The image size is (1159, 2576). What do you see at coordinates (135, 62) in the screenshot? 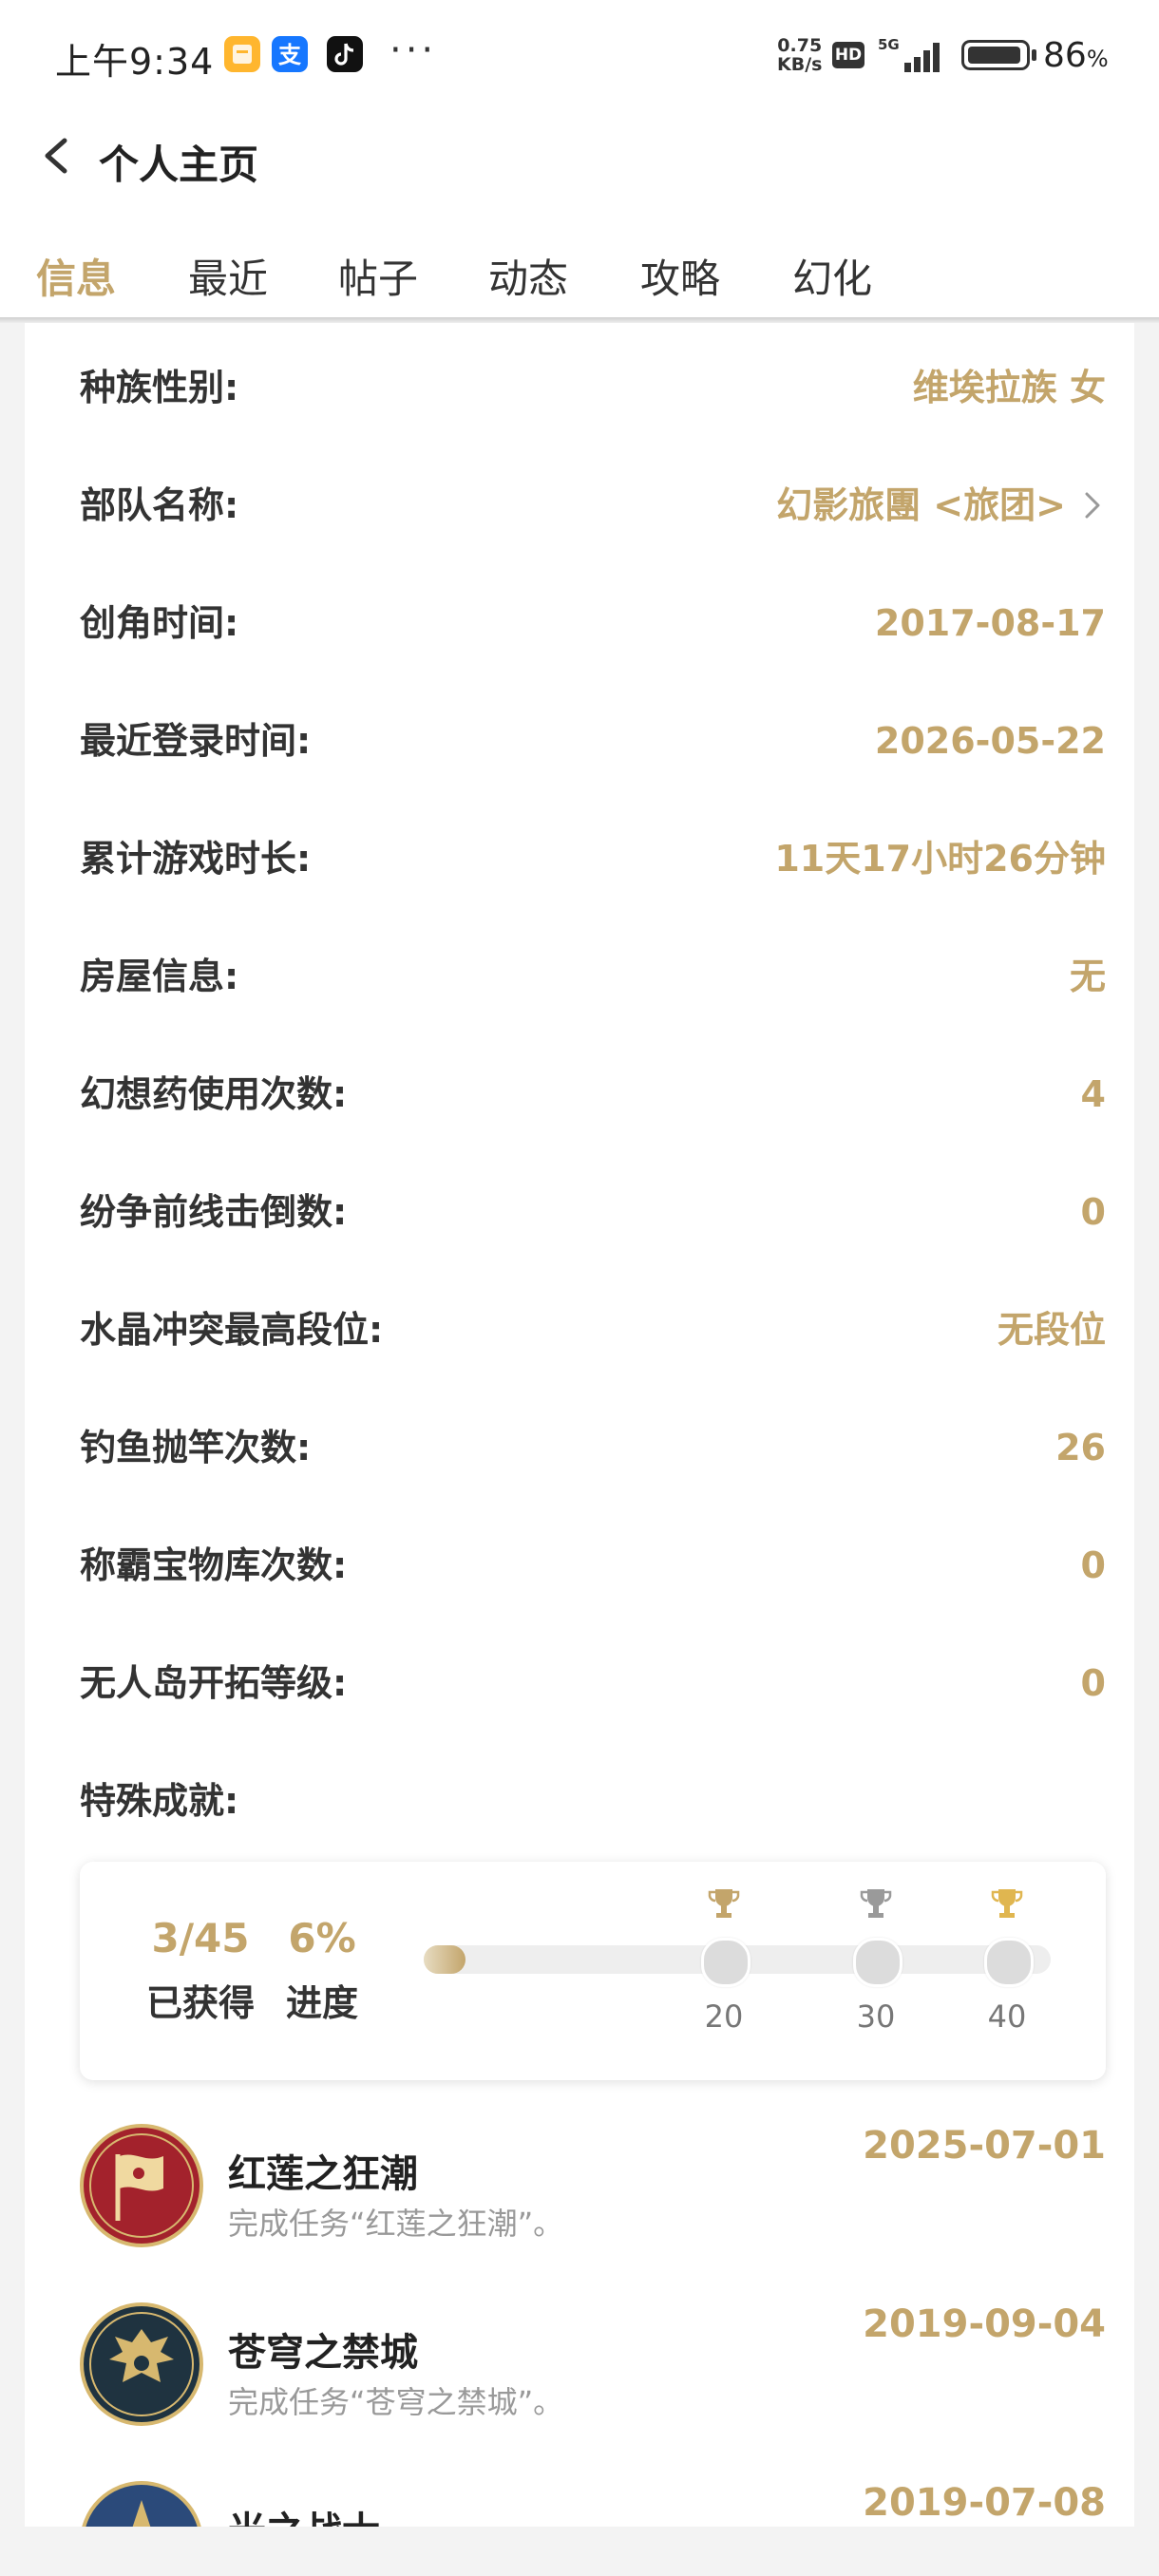
I see `status-time: 上午9:34` at bounding box center [135, 62].